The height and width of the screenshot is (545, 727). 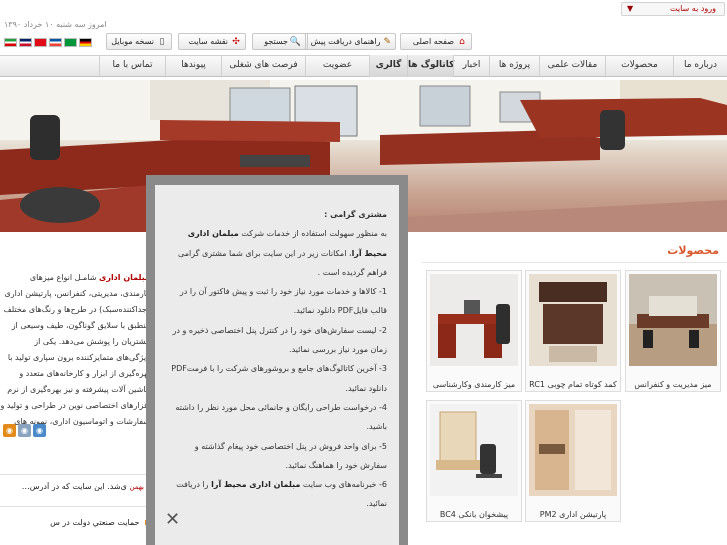 What do you see at coordinates (572, 66) in the screenshot?
I see `nav-item: مقالات علمی` at bounding box center [572, 66].